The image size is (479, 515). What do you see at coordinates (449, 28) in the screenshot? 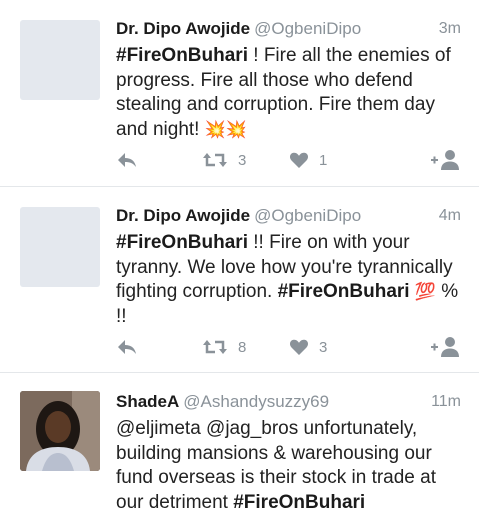
I see `timestamp: 3m` at bounding box center [449, 28].